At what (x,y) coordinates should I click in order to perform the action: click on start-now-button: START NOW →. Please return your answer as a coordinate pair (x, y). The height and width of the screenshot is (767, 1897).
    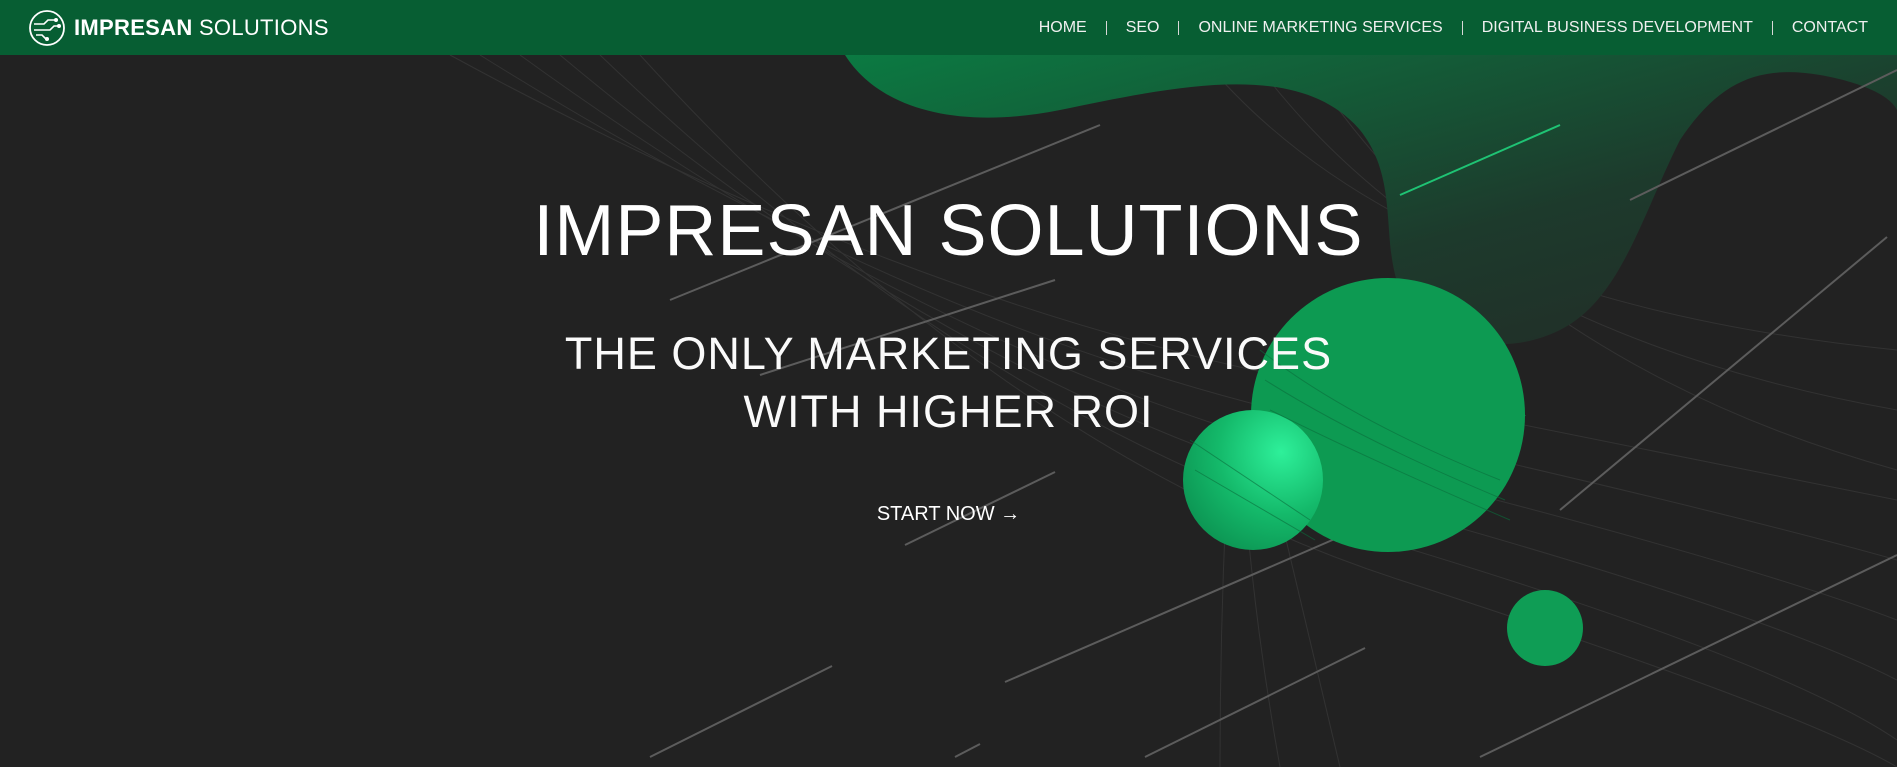
    Looking at the image, I should click on (948, 514).